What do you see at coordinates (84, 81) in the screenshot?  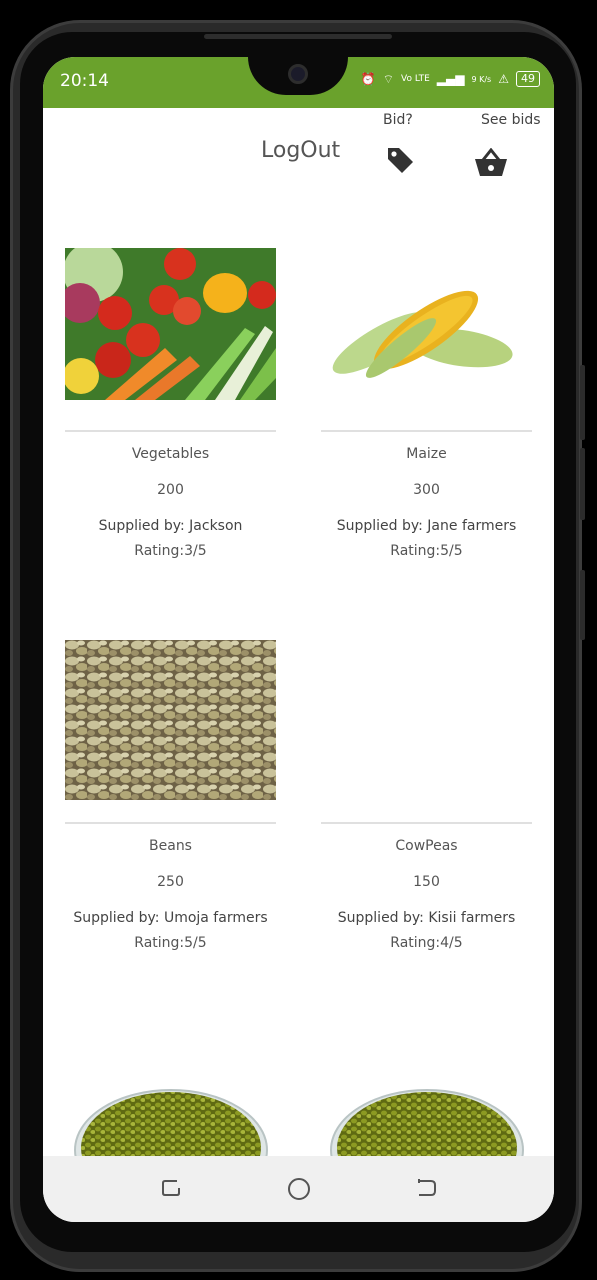 I see `status-time: 20:14` at bounding box center [84, 81].